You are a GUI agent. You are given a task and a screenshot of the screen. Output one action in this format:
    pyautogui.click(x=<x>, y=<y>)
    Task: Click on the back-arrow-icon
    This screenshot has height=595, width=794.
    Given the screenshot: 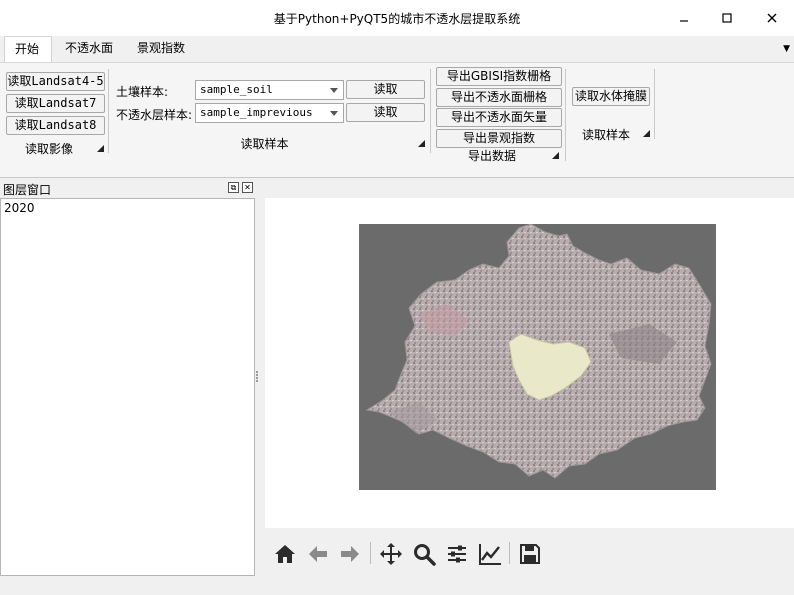 What is the action you would take?
    pyautogui.click(x=318, y=554)
    